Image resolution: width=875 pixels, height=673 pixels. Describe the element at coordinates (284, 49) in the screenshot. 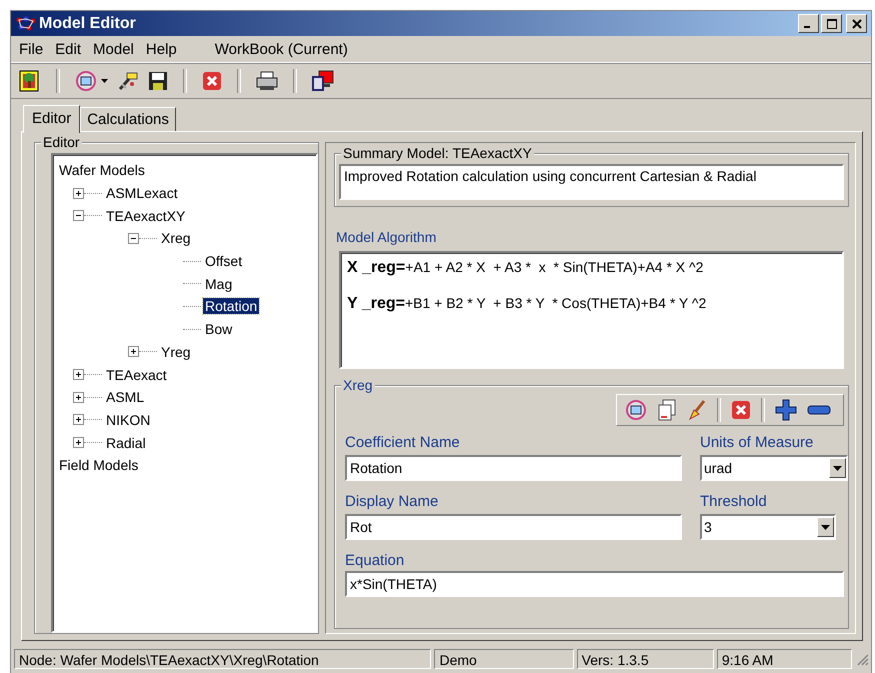

I see `menu-item: WorkBook (Current)` at that location.